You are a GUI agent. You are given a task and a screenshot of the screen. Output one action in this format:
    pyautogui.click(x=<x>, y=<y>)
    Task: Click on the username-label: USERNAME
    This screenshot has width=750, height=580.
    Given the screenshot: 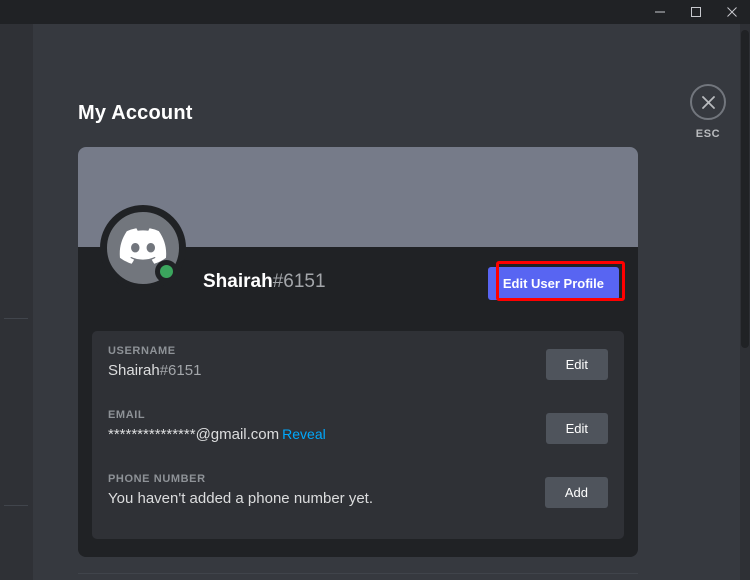 What is the action you would take?
    pyautogui.click(x=142, y=351)
    